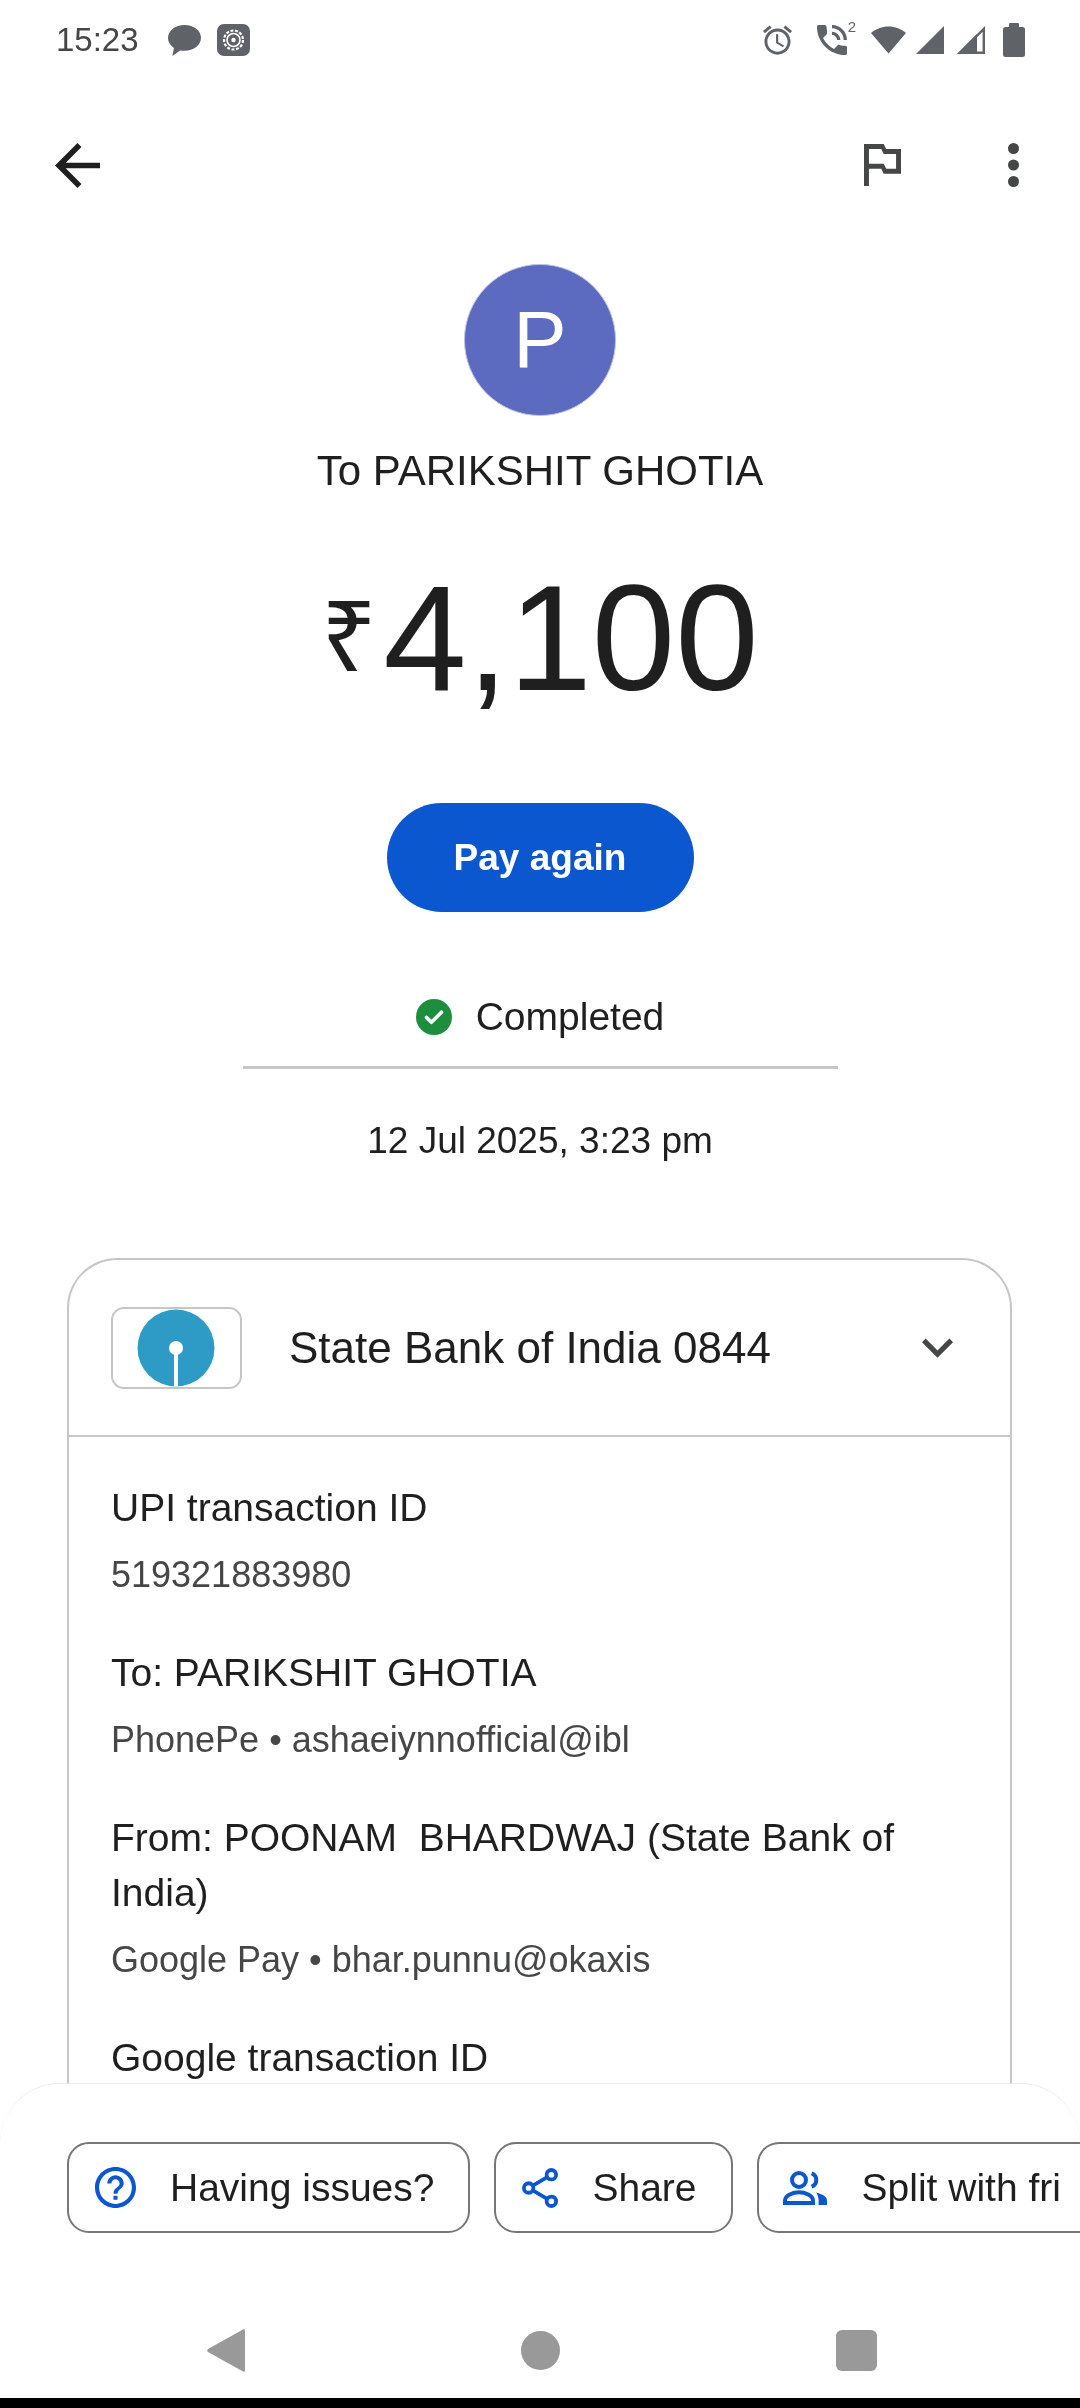 This screenshot has height=2408, width=1080. Describe the element at coordinates (804, 2187) in the screenshot. I see `people-icon` at that location.